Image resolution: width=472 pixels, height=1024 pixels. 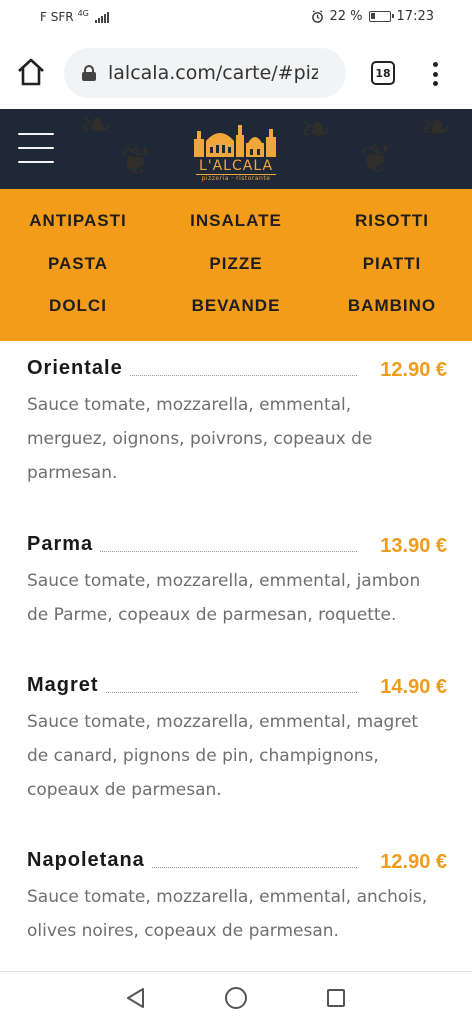 I want to click on home-circle-icon, so click(x=236, y=998).